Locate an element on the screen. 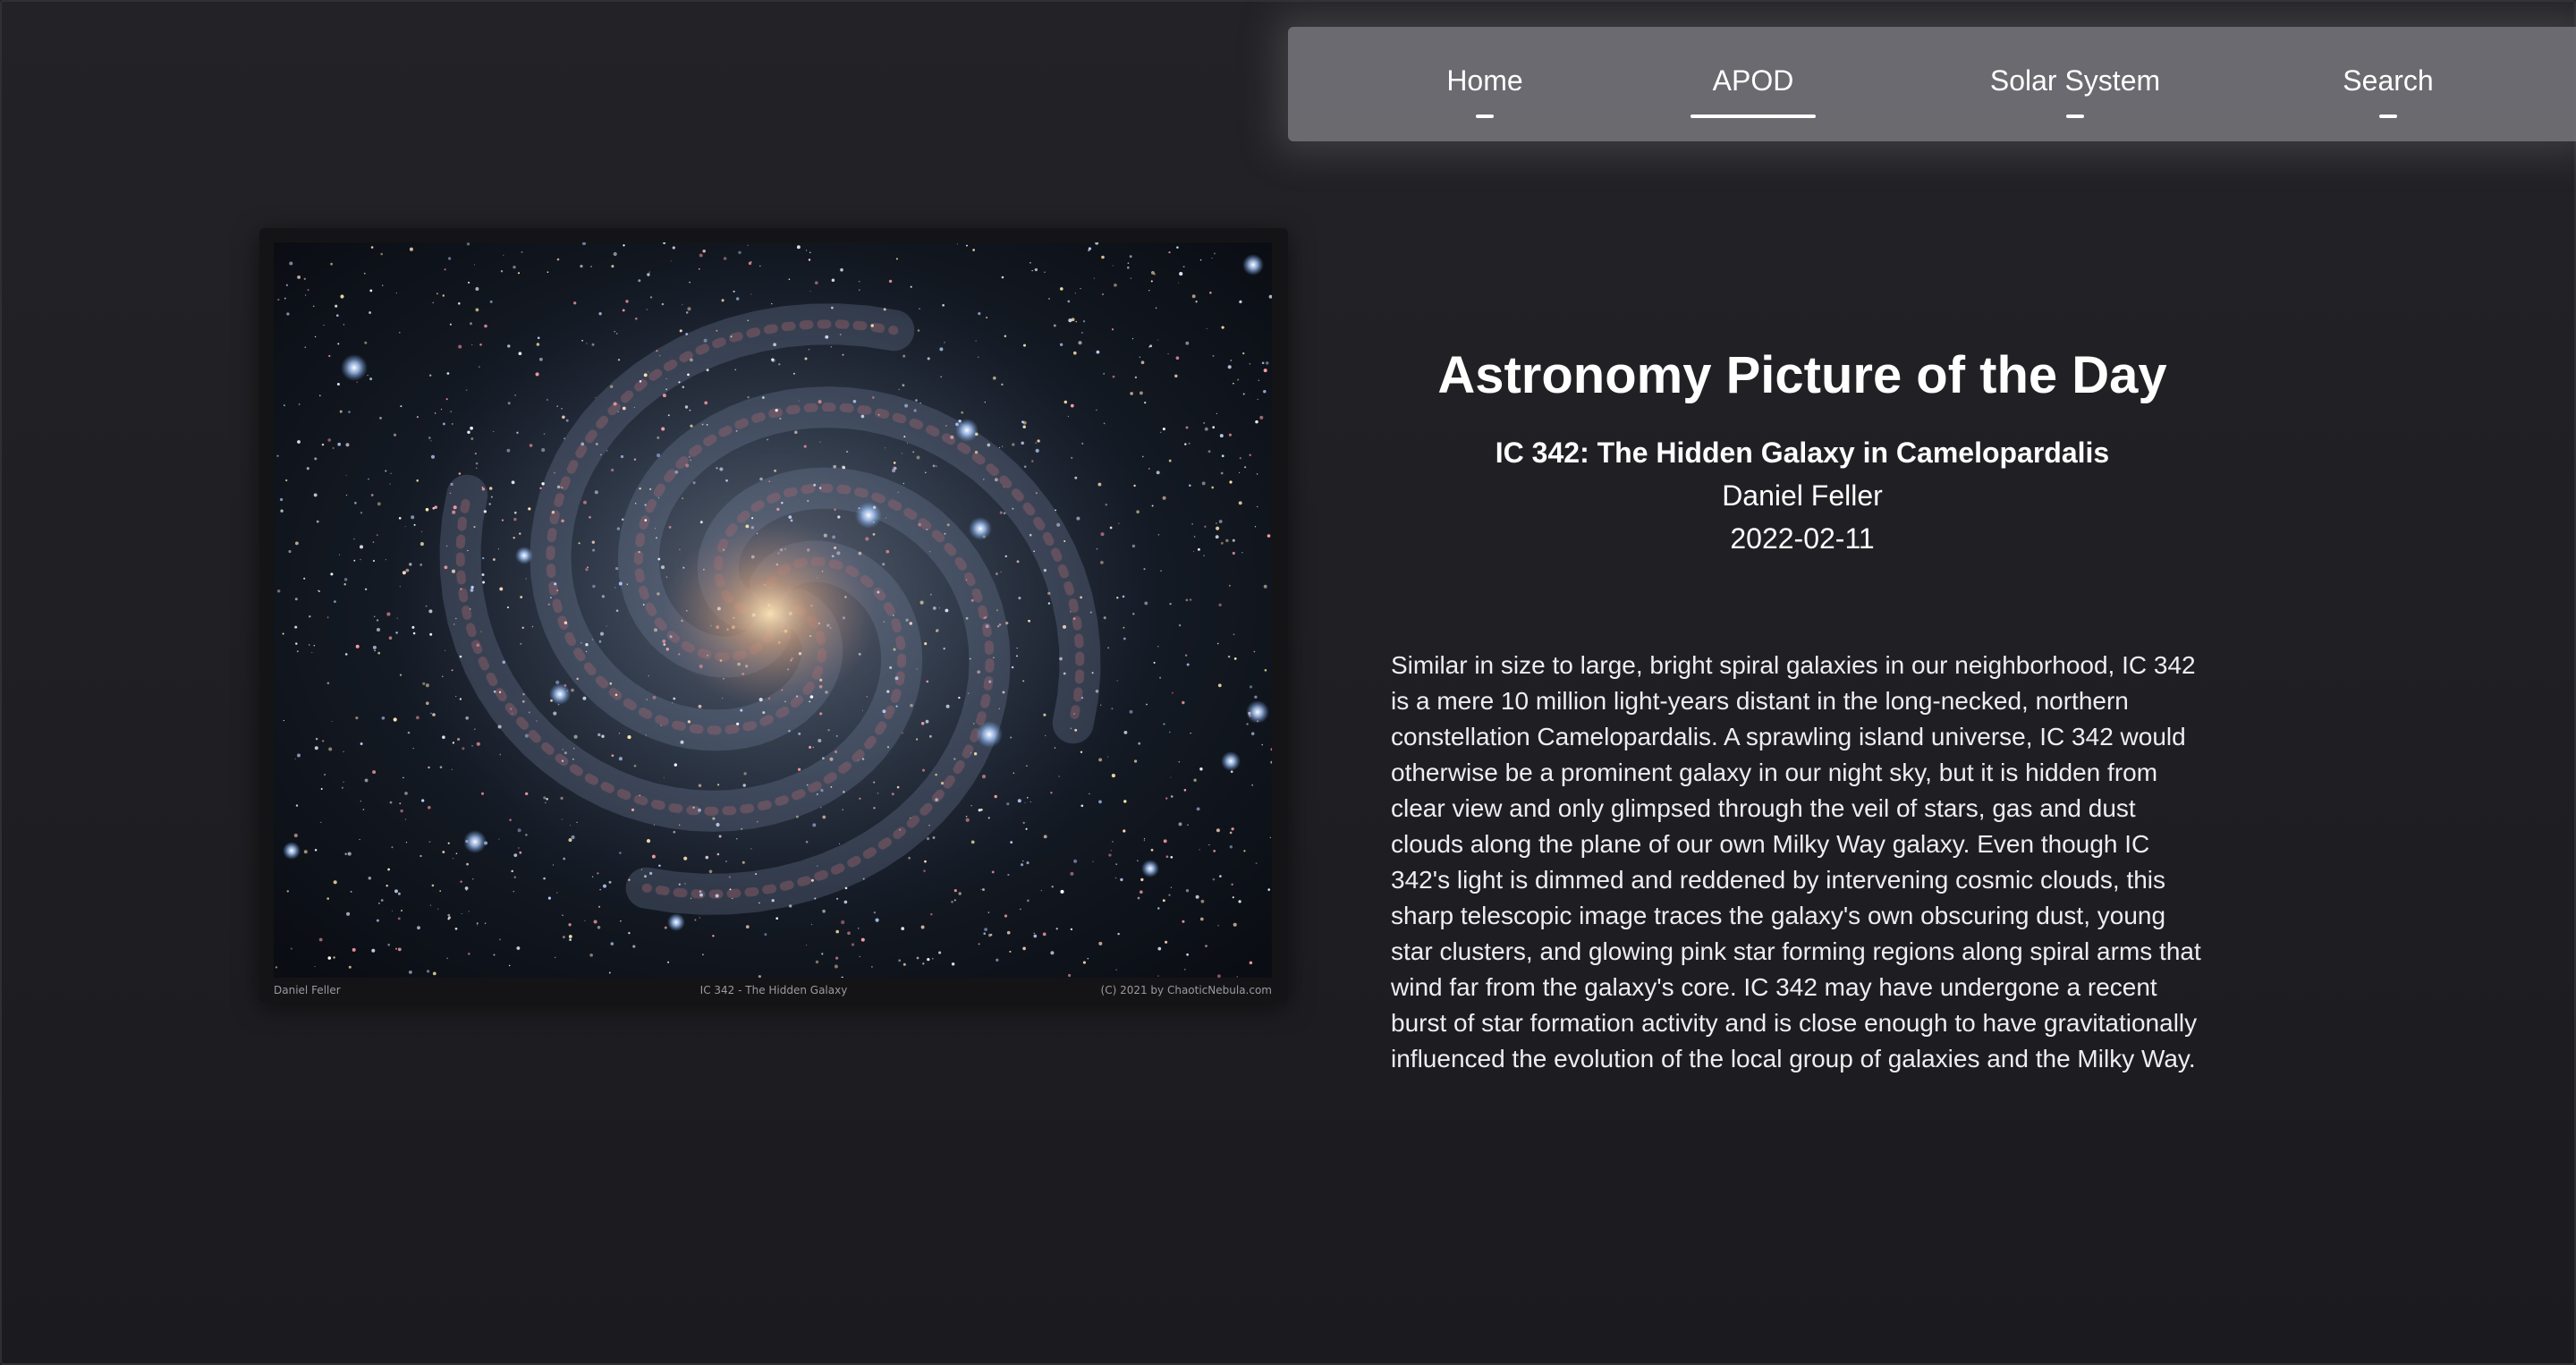 The height and width of the screenshot is (1365, 2576). nav-item-solar-system: Solar System is located at coordinates (2075, 84).